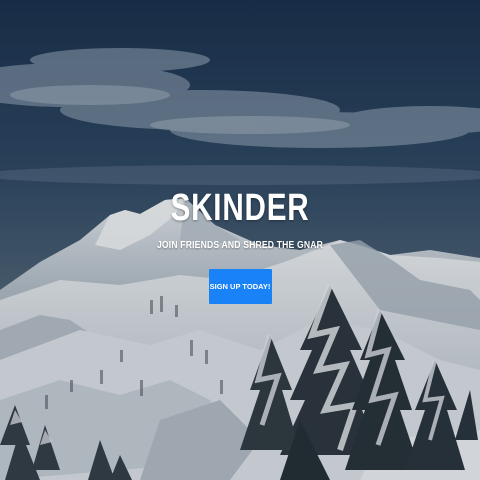  What do you see at coordinates (240, 286) in the screenshot?
I see `sign-up-button: SIGN UP TODAY!` at bounding box center [240, 286].